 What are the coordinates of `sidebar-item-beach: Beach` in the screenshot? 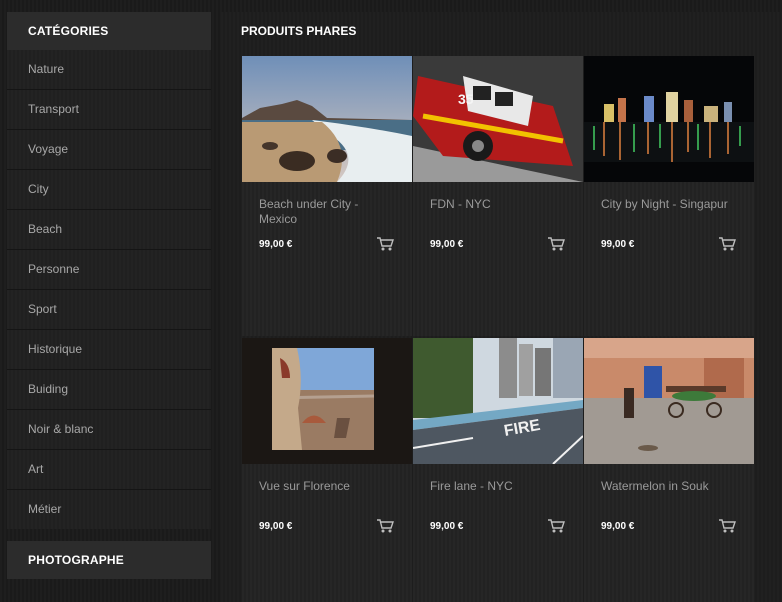 It's located at (109, 229).